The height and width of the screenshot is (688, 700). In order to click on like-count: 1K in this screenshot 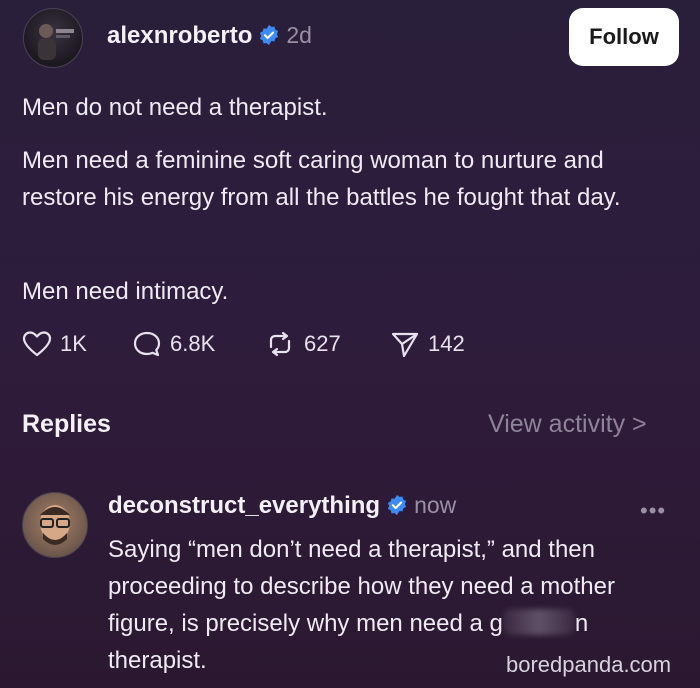, I will do `click(73, 343)`.